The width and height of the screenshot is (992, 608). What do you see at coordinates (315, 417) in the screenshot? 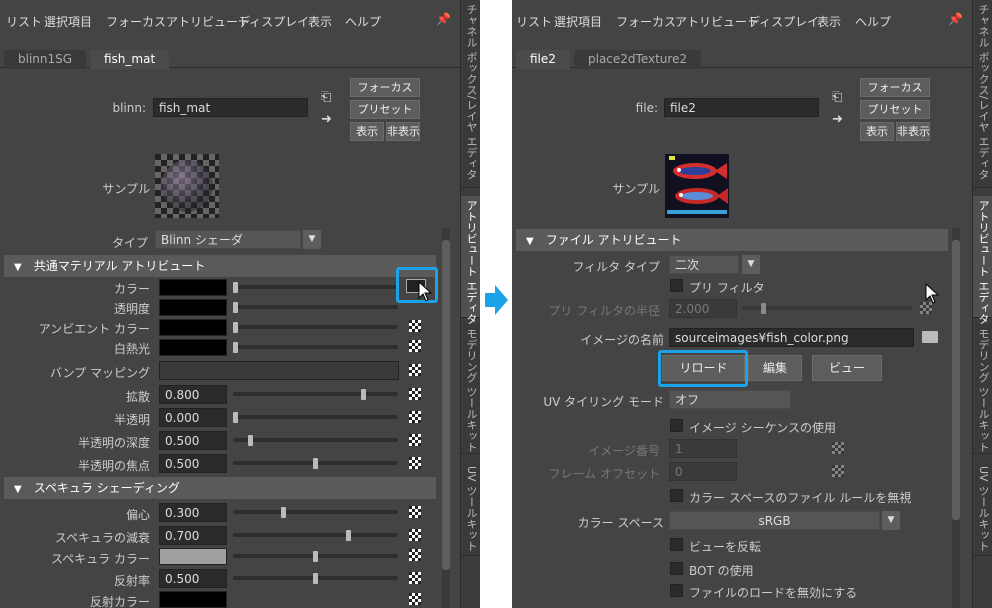
I see `translucence-slider` at bounding box center [315, 417].